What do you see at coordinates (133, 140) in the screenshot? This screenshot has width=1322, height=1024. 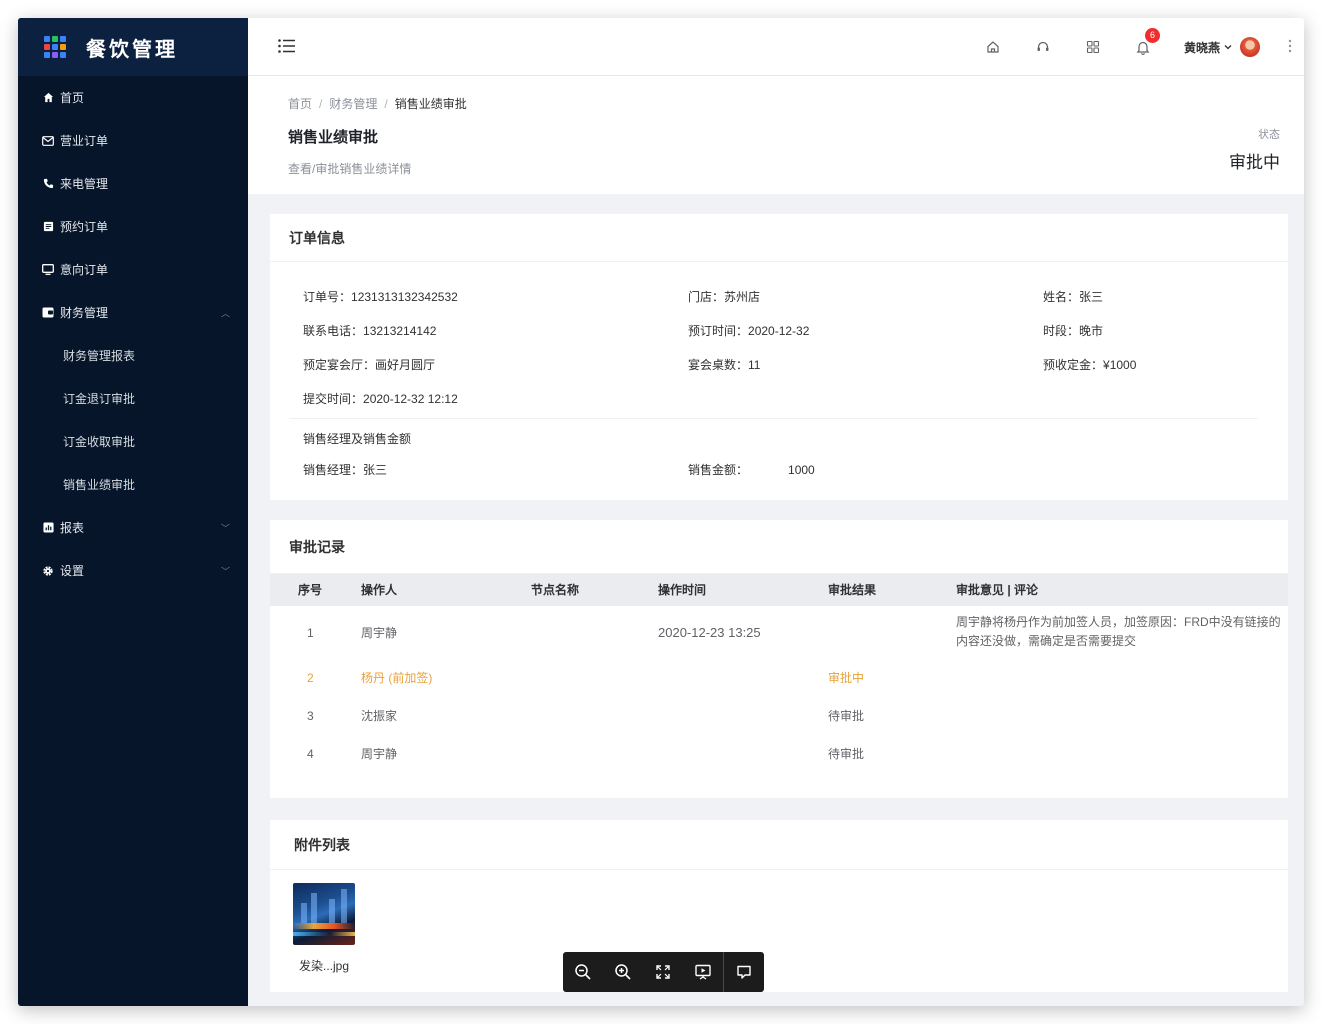 I see `sidebar-item-business-orders: 营业订单` at bounding box center [133, 140].